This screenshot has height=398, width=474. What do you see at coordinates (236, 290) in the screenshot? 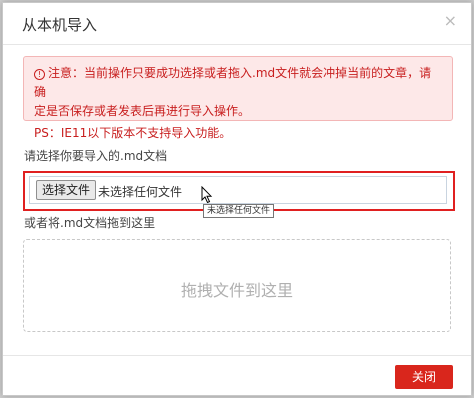
I see `drop-zone-text: 拖拽文件到这里` at bounding box center [236, 290].